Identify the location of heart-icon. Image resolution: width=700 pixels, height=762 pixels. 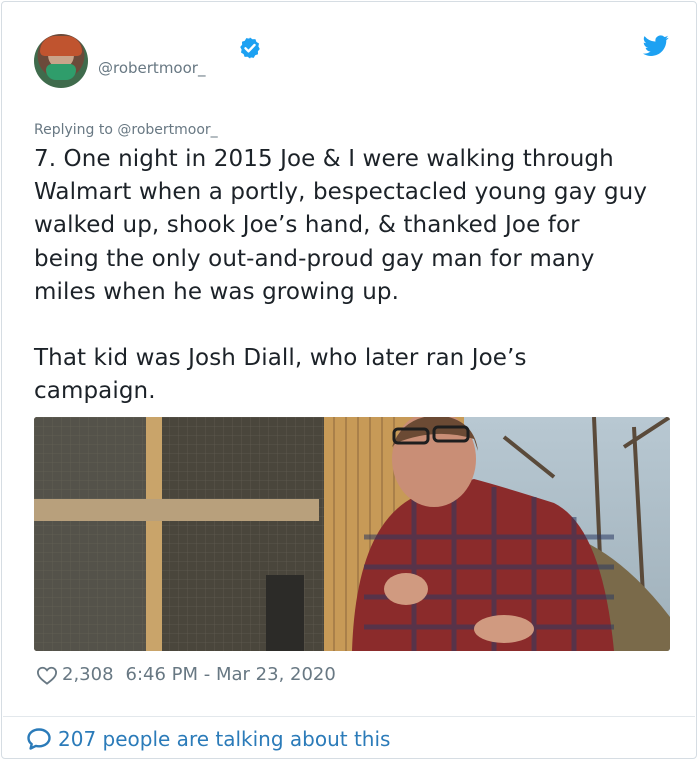
(47, 675).